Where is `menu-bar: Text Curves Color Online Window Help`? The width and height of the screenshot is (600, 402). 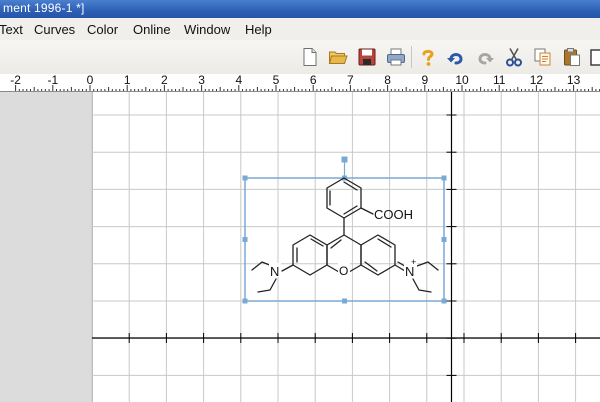 menu-bar: Text Curves Color Online Window Help is located at coordinates (300, 29).